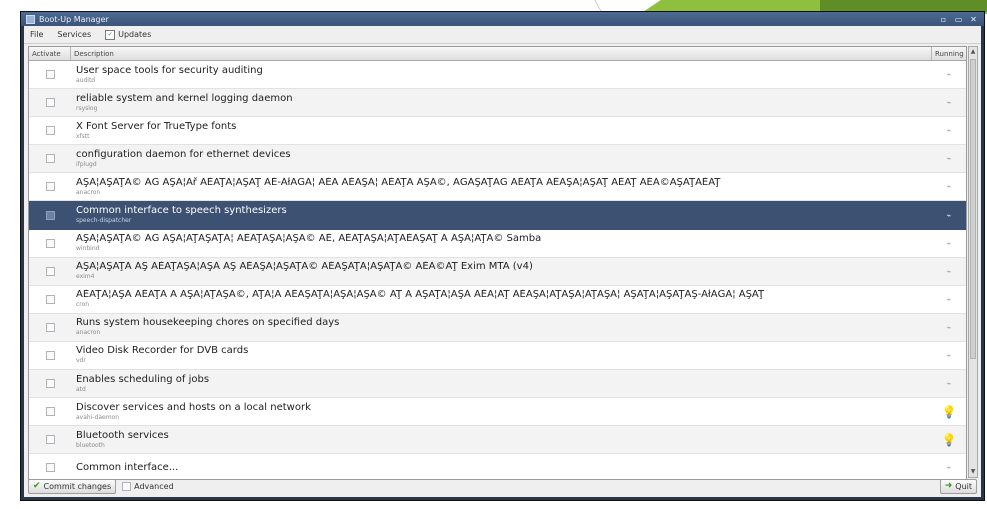 The width and height of the screenshot is (987, 509). I want to click on menu-updates: ✓ Updates, so click(128, 34).